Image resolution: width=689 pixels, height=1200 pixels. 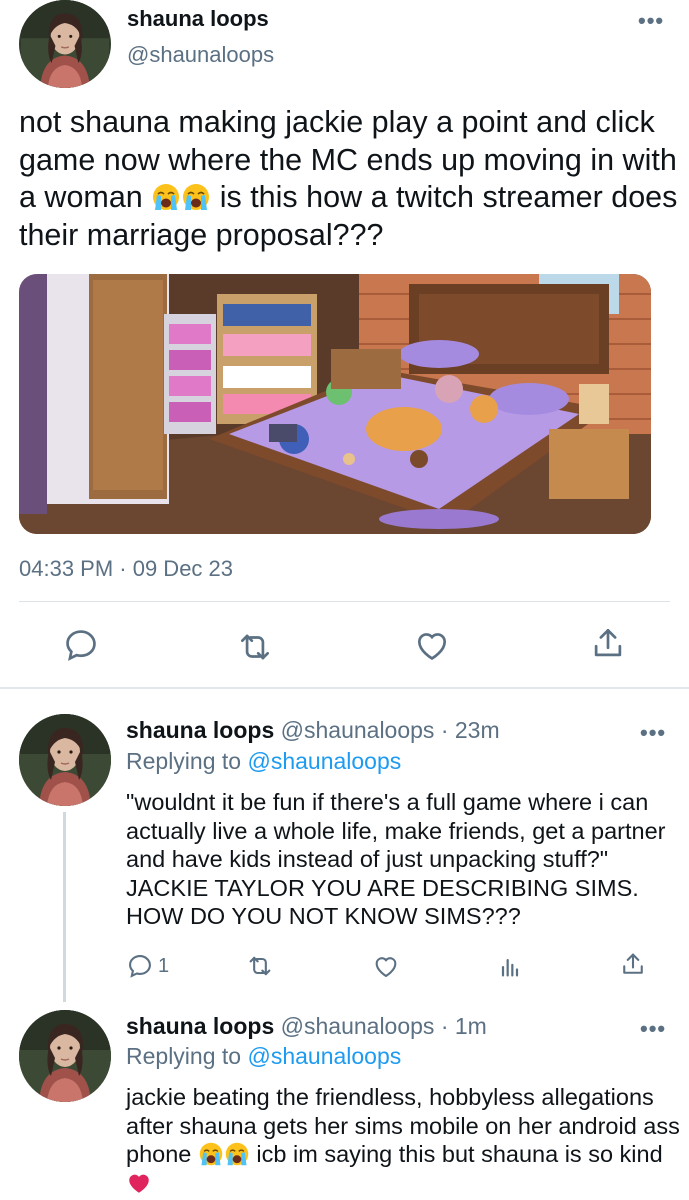 I want to click on reply-header: shauna loops @shaunaloops · 1m, so click(x=306, y=1026).